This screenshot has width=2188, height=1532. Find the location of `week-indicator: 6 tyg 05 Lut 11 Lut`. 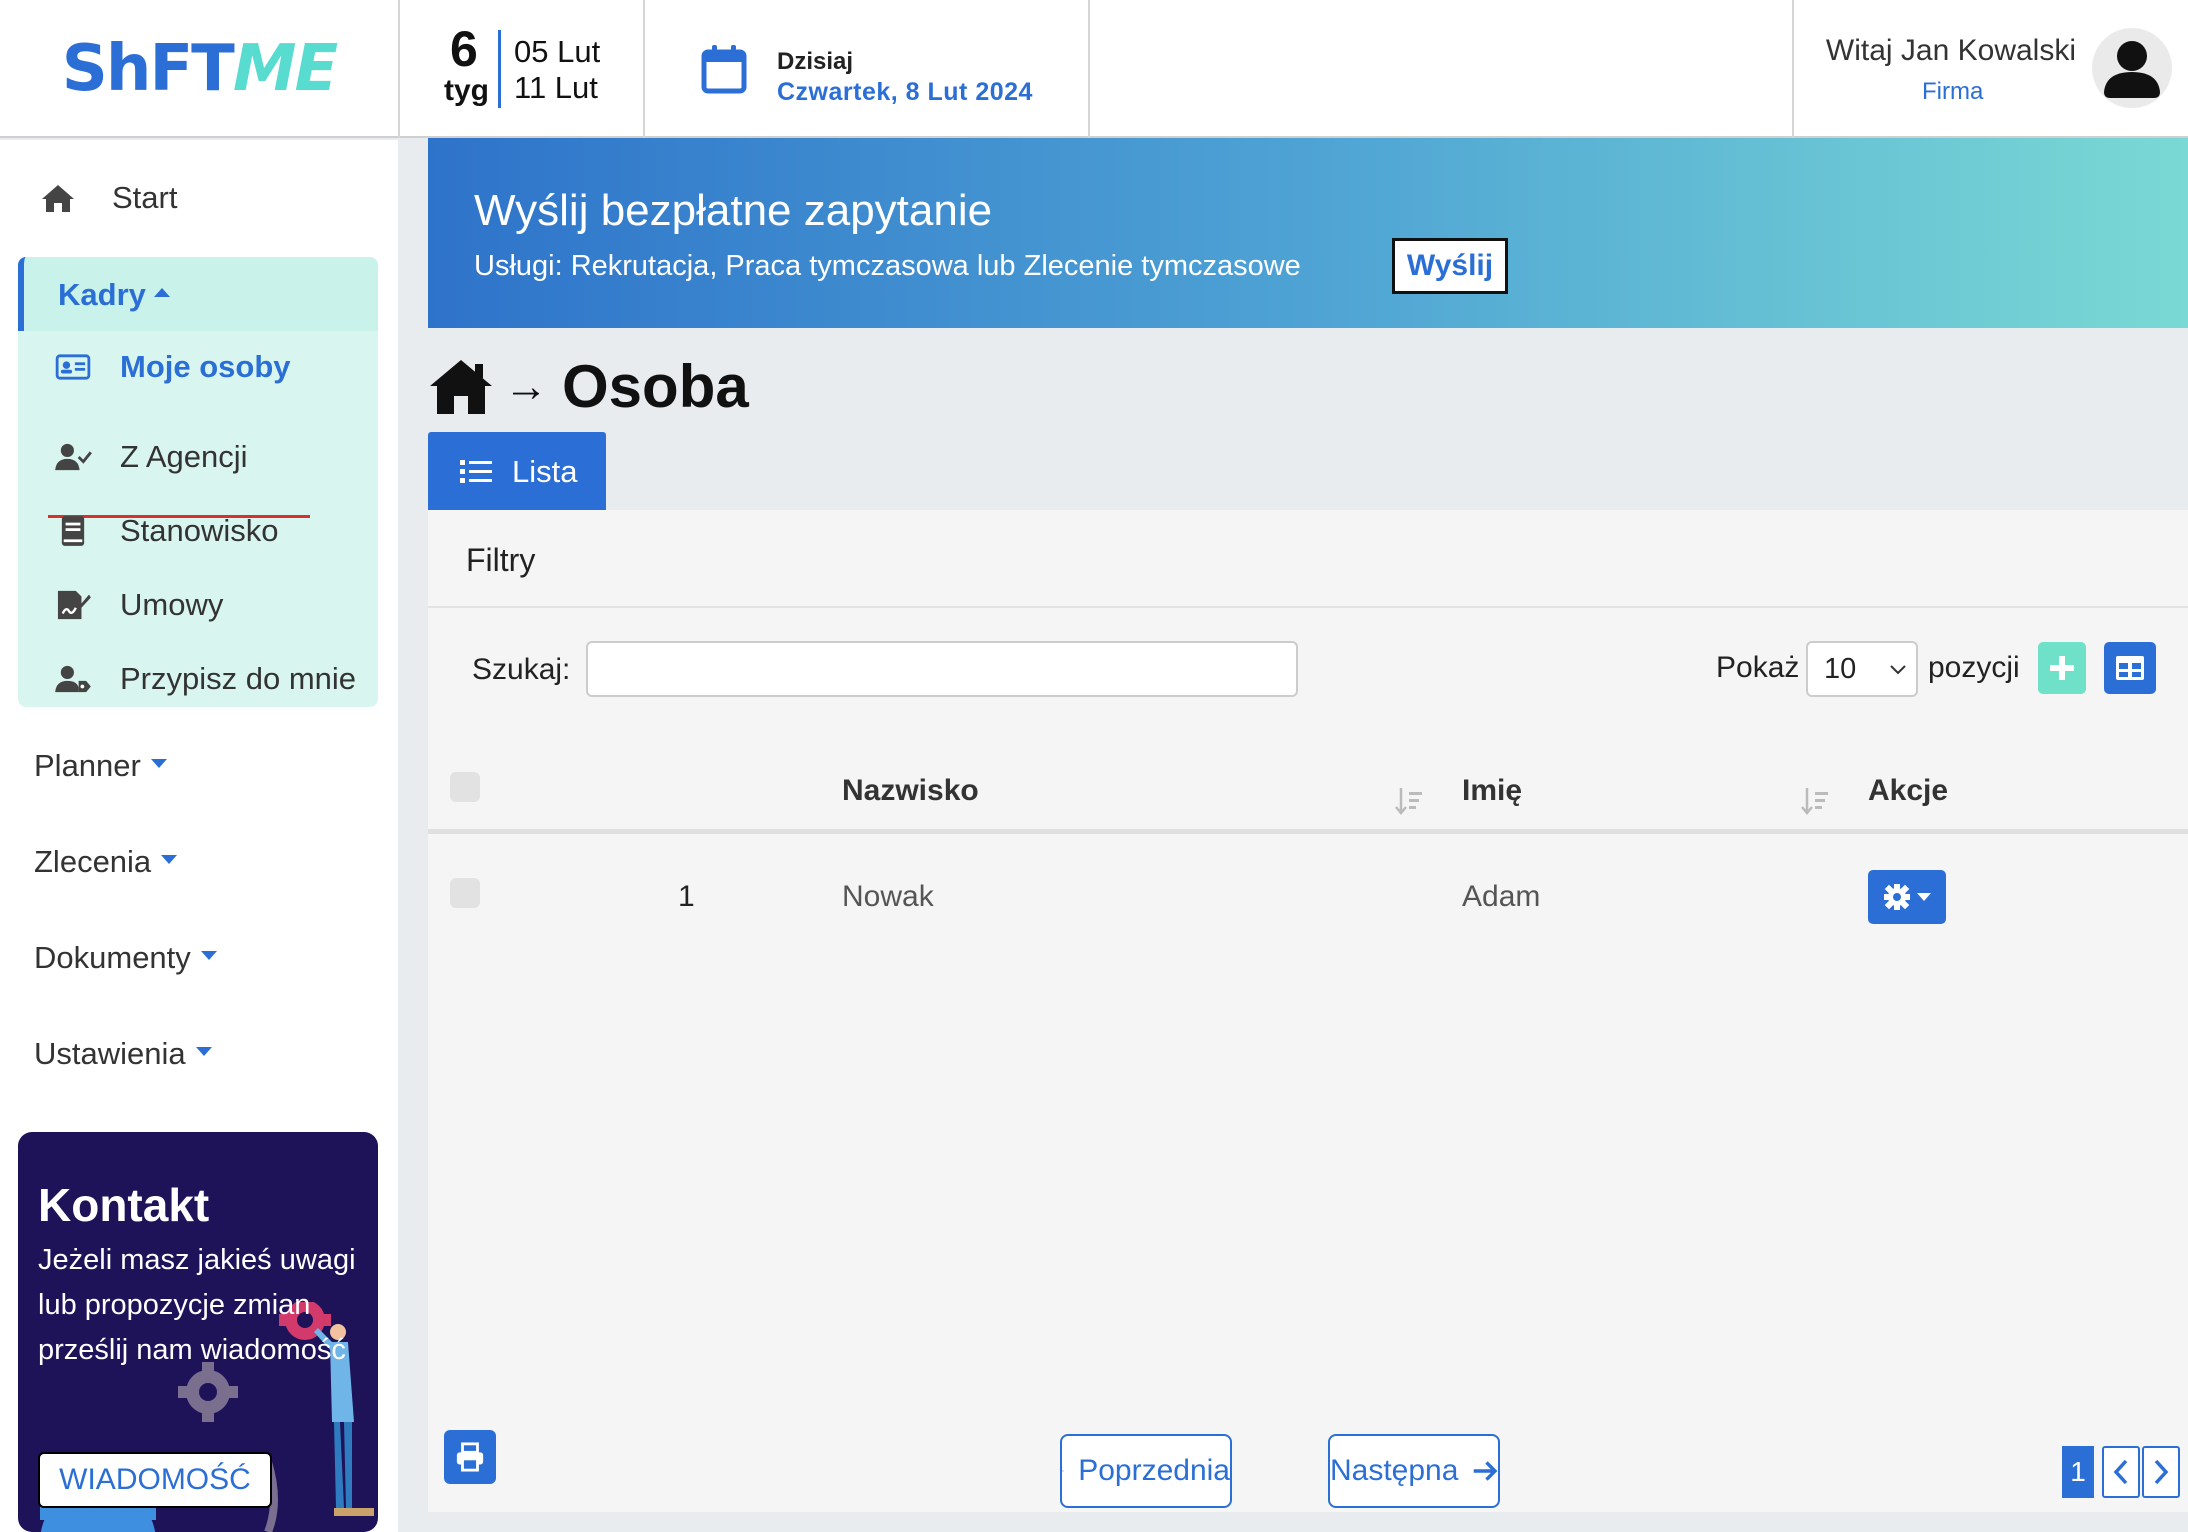

week-indicator: 6 tyg 05 Lut 11 Lut is located at coordinates (522, 69).